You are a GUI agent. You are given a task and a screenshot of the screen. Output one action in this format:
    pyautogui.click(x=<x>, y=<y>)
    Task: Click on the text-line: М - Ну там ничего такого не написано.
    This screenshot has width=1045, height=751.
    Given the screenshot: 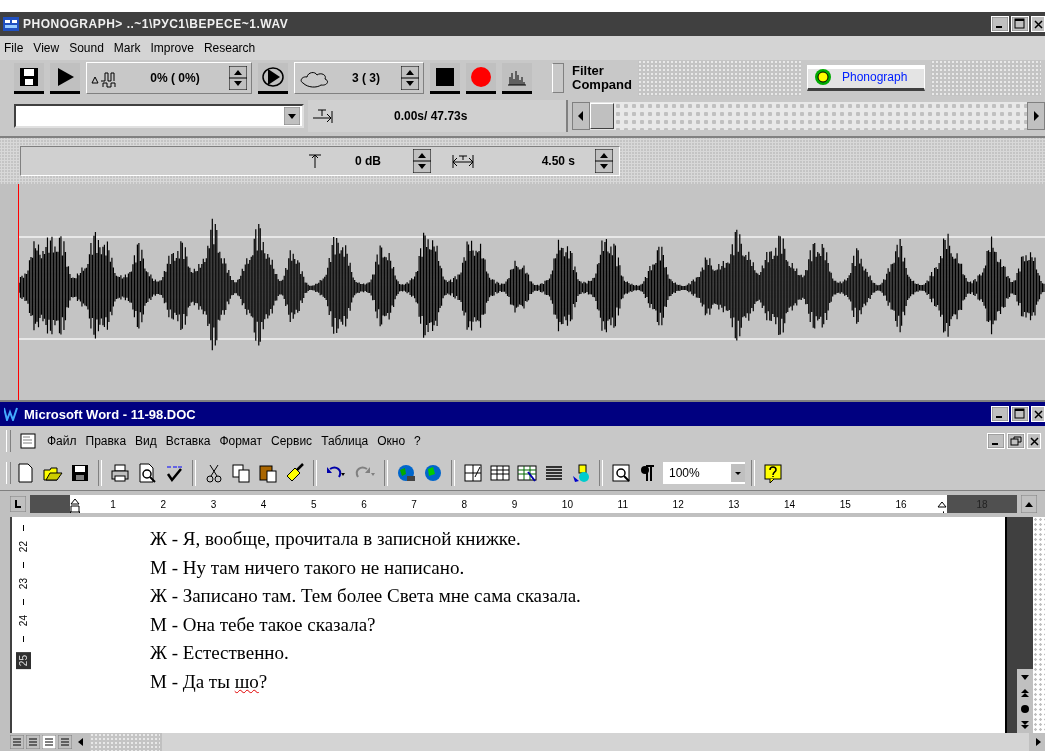 What is the action you would take?
    pyautogui.click(x=308, y=567)
    